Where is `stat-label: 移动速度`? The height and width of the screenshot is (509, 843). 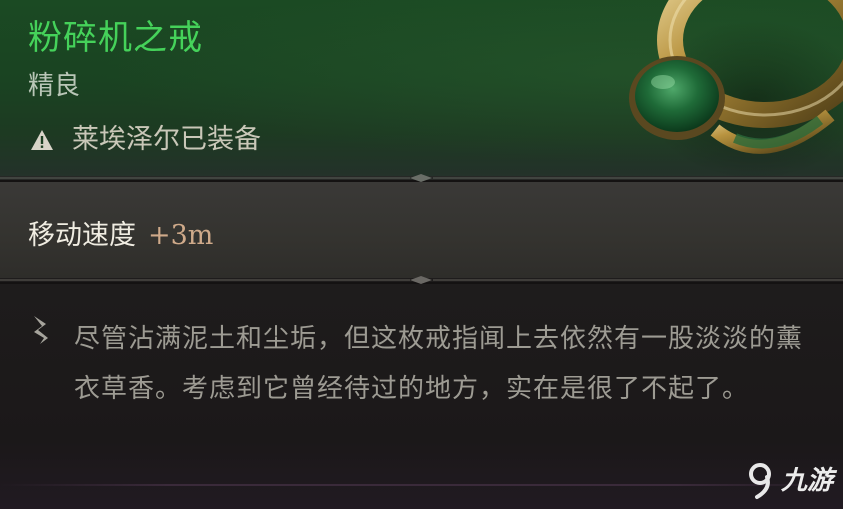
stat-label: 移动速度 is located at coordinates (82, 235).